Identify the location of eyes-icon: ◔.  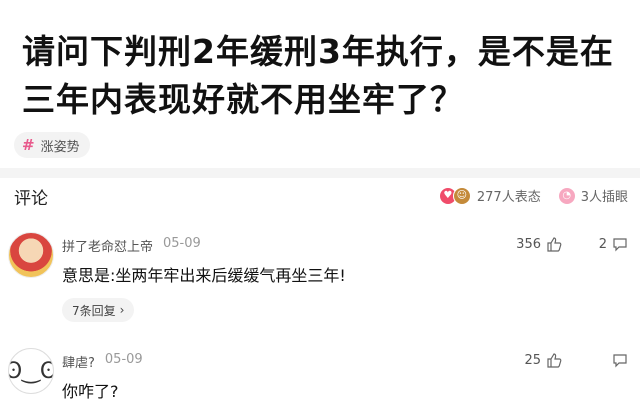
(566, 195).